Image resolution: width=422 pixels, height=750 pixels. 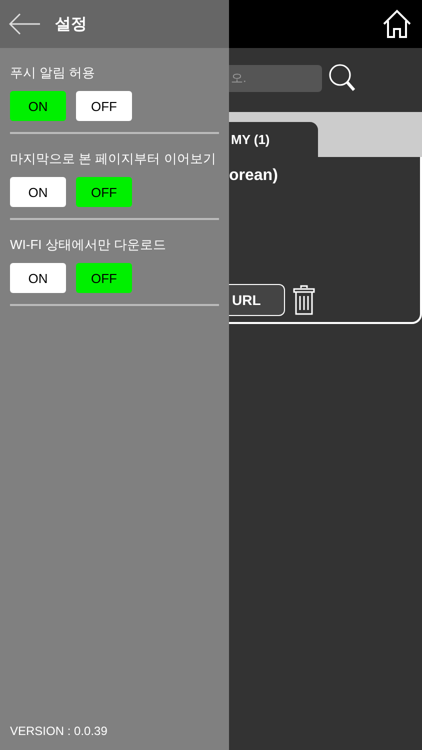 What do you see at coordinates (25, 24) in the screenshot?
I see `back-arrow-icon` at bounding box center [25, 24].